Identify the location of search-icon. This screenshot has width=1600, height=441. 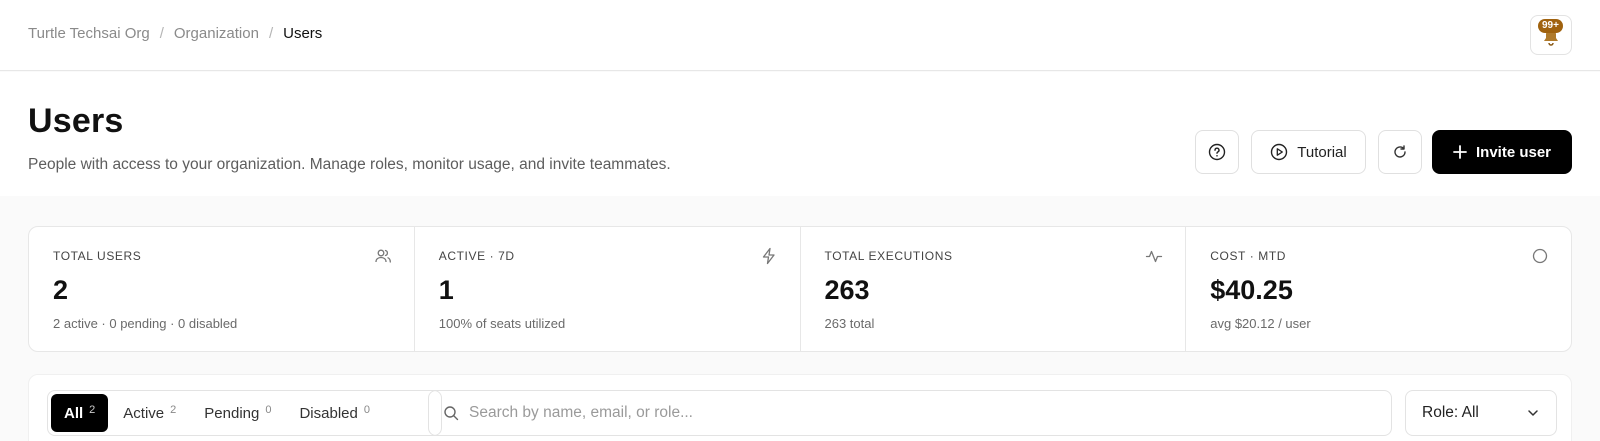
(451, 413).